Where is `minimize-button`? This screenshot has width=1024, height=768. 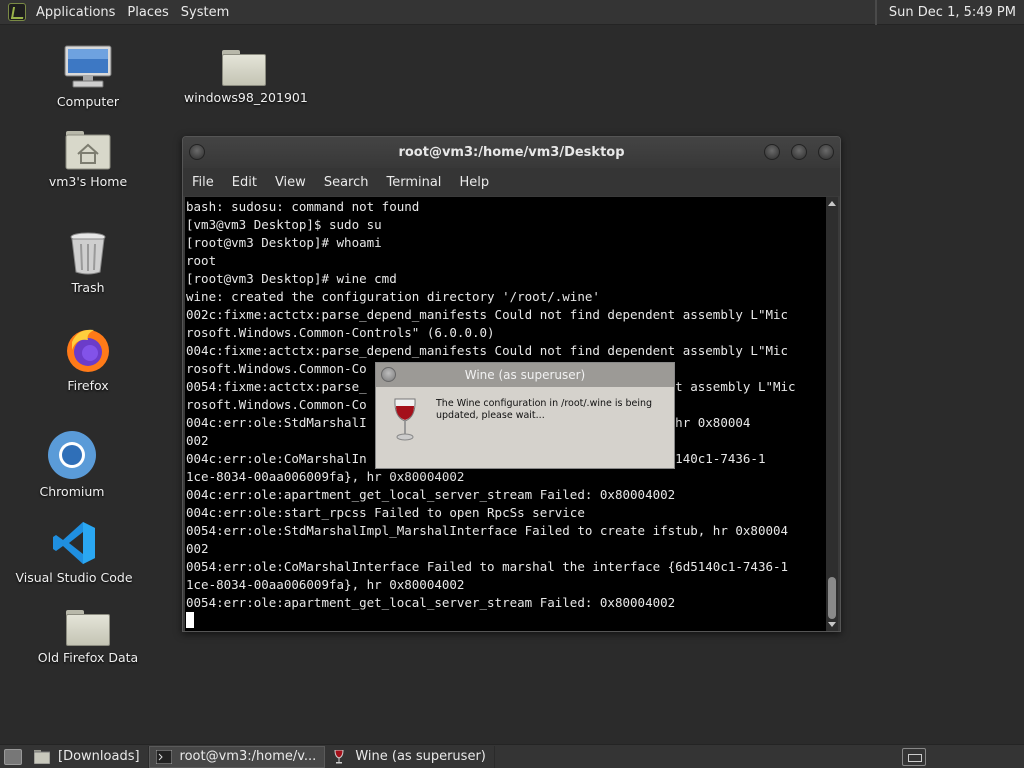 minimize-button is located at coordinates (772, 152).